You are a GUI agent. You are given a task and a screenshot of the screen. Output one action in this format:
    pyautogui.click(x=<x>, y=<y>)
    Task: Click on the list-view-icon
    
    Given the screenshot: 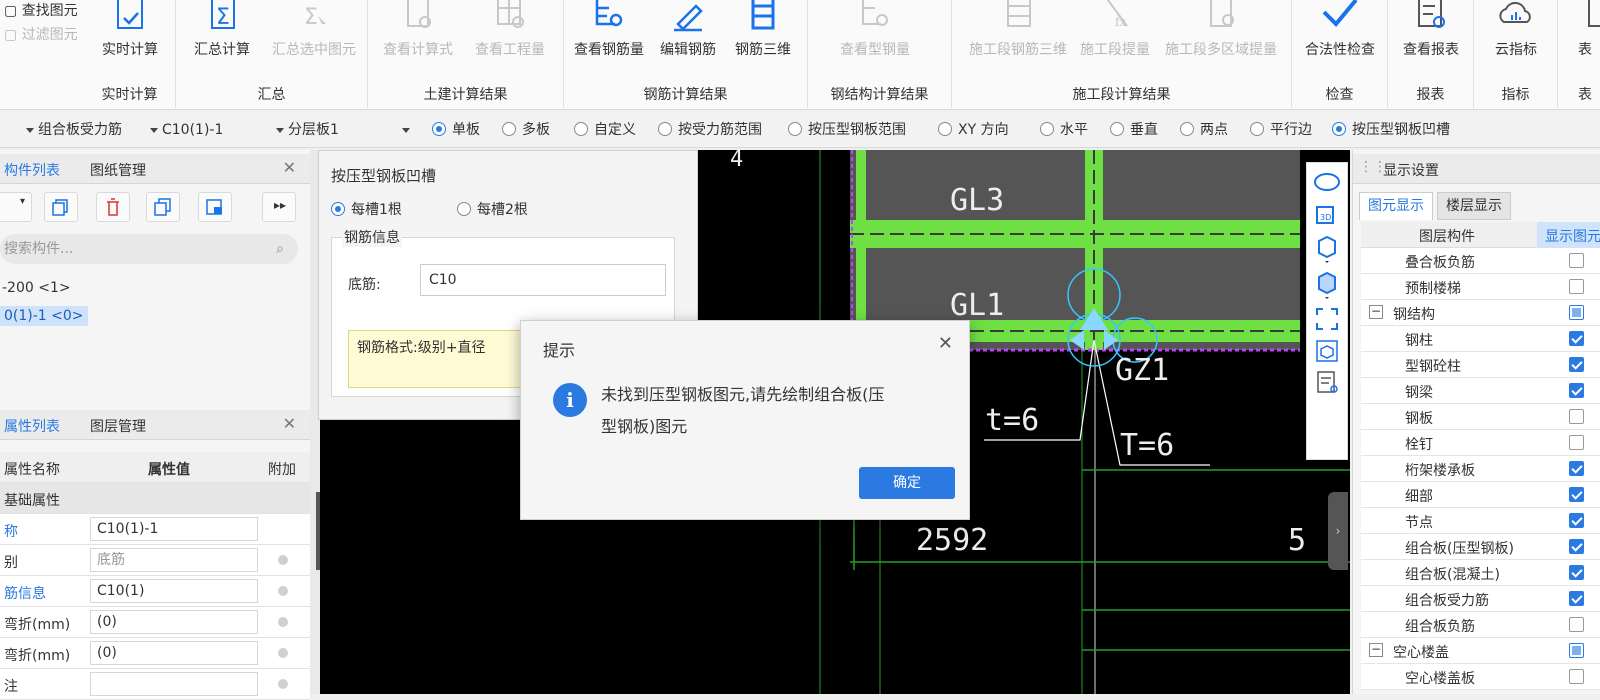 What is the action you would take?
    pyautogui.click(x=1327, y=382)
    